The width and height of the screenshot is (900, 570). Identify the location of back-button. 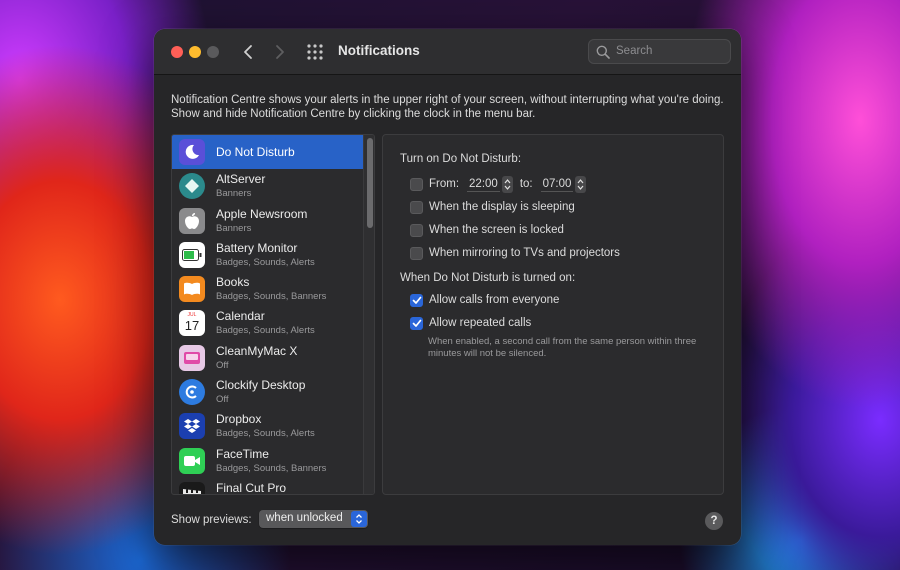
(248, 52).